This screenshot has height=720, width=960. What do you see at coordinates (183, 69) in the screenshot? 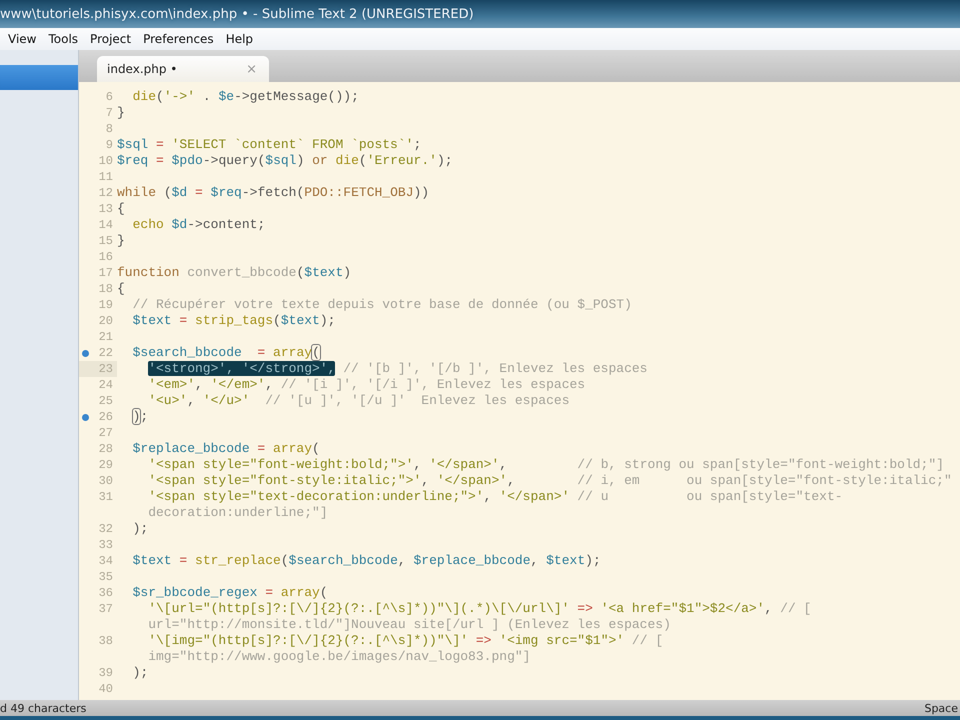
I see `file-tab: index.php • ×` at bounding box center [183, 69].